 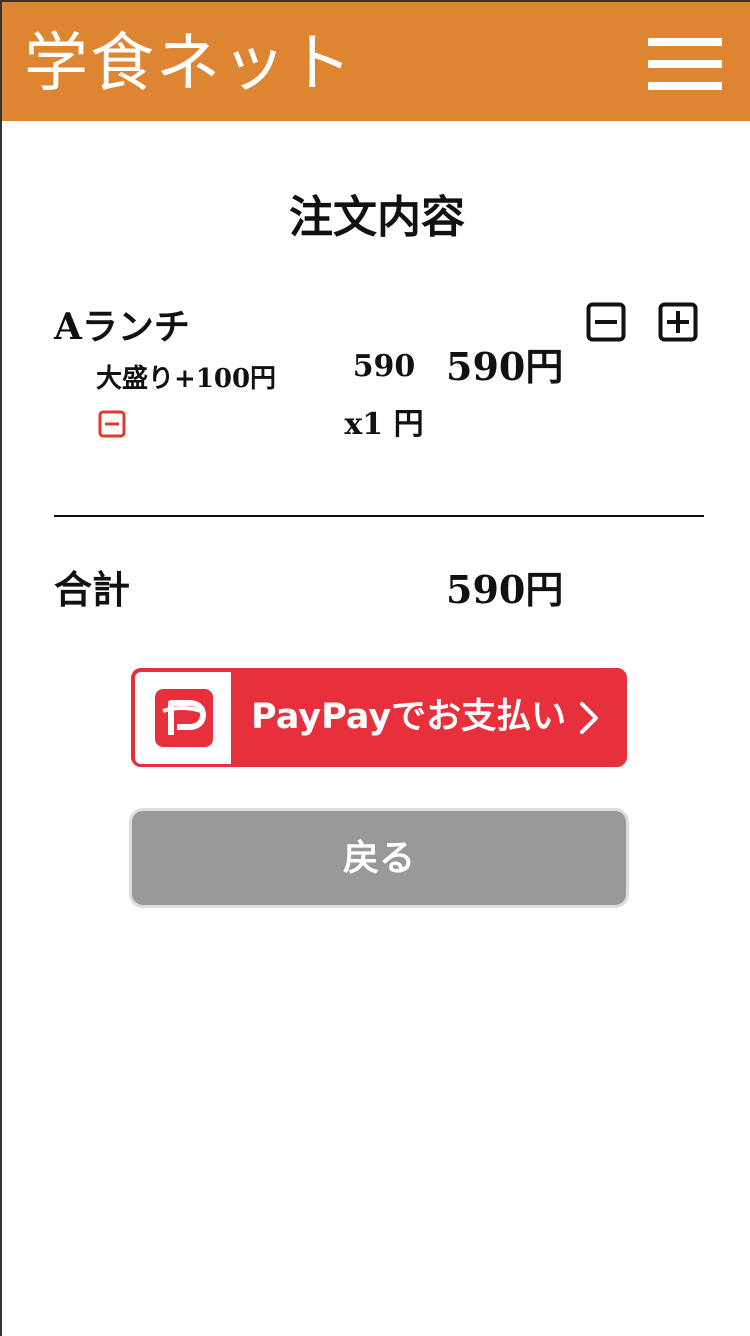 What do you see at coordinates (505, 366) in the screenshot?
I see `item-line-total: 590円` at bounding box center [505, 366].